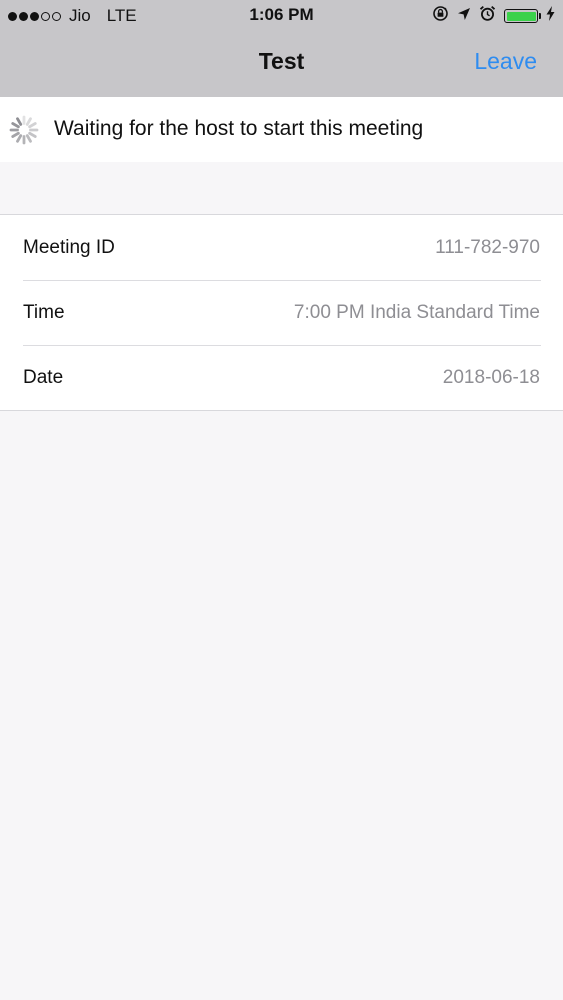 This screenshot has height=1000, width=563. I want to click on status-bar: Jio LTE 1:06 PM, so click(281, 16).